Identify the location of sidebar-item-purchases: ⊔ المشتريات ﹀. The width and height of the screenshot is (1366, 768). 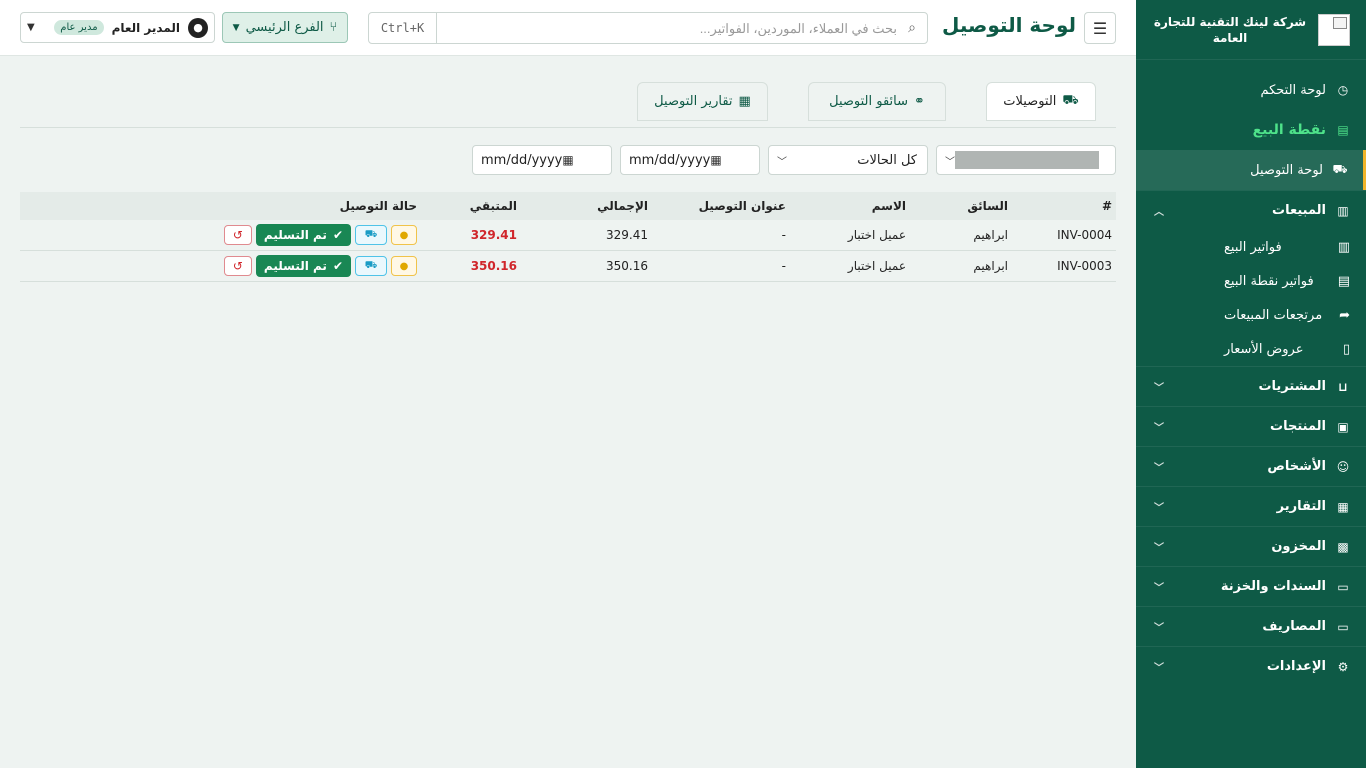
(1251, 386).